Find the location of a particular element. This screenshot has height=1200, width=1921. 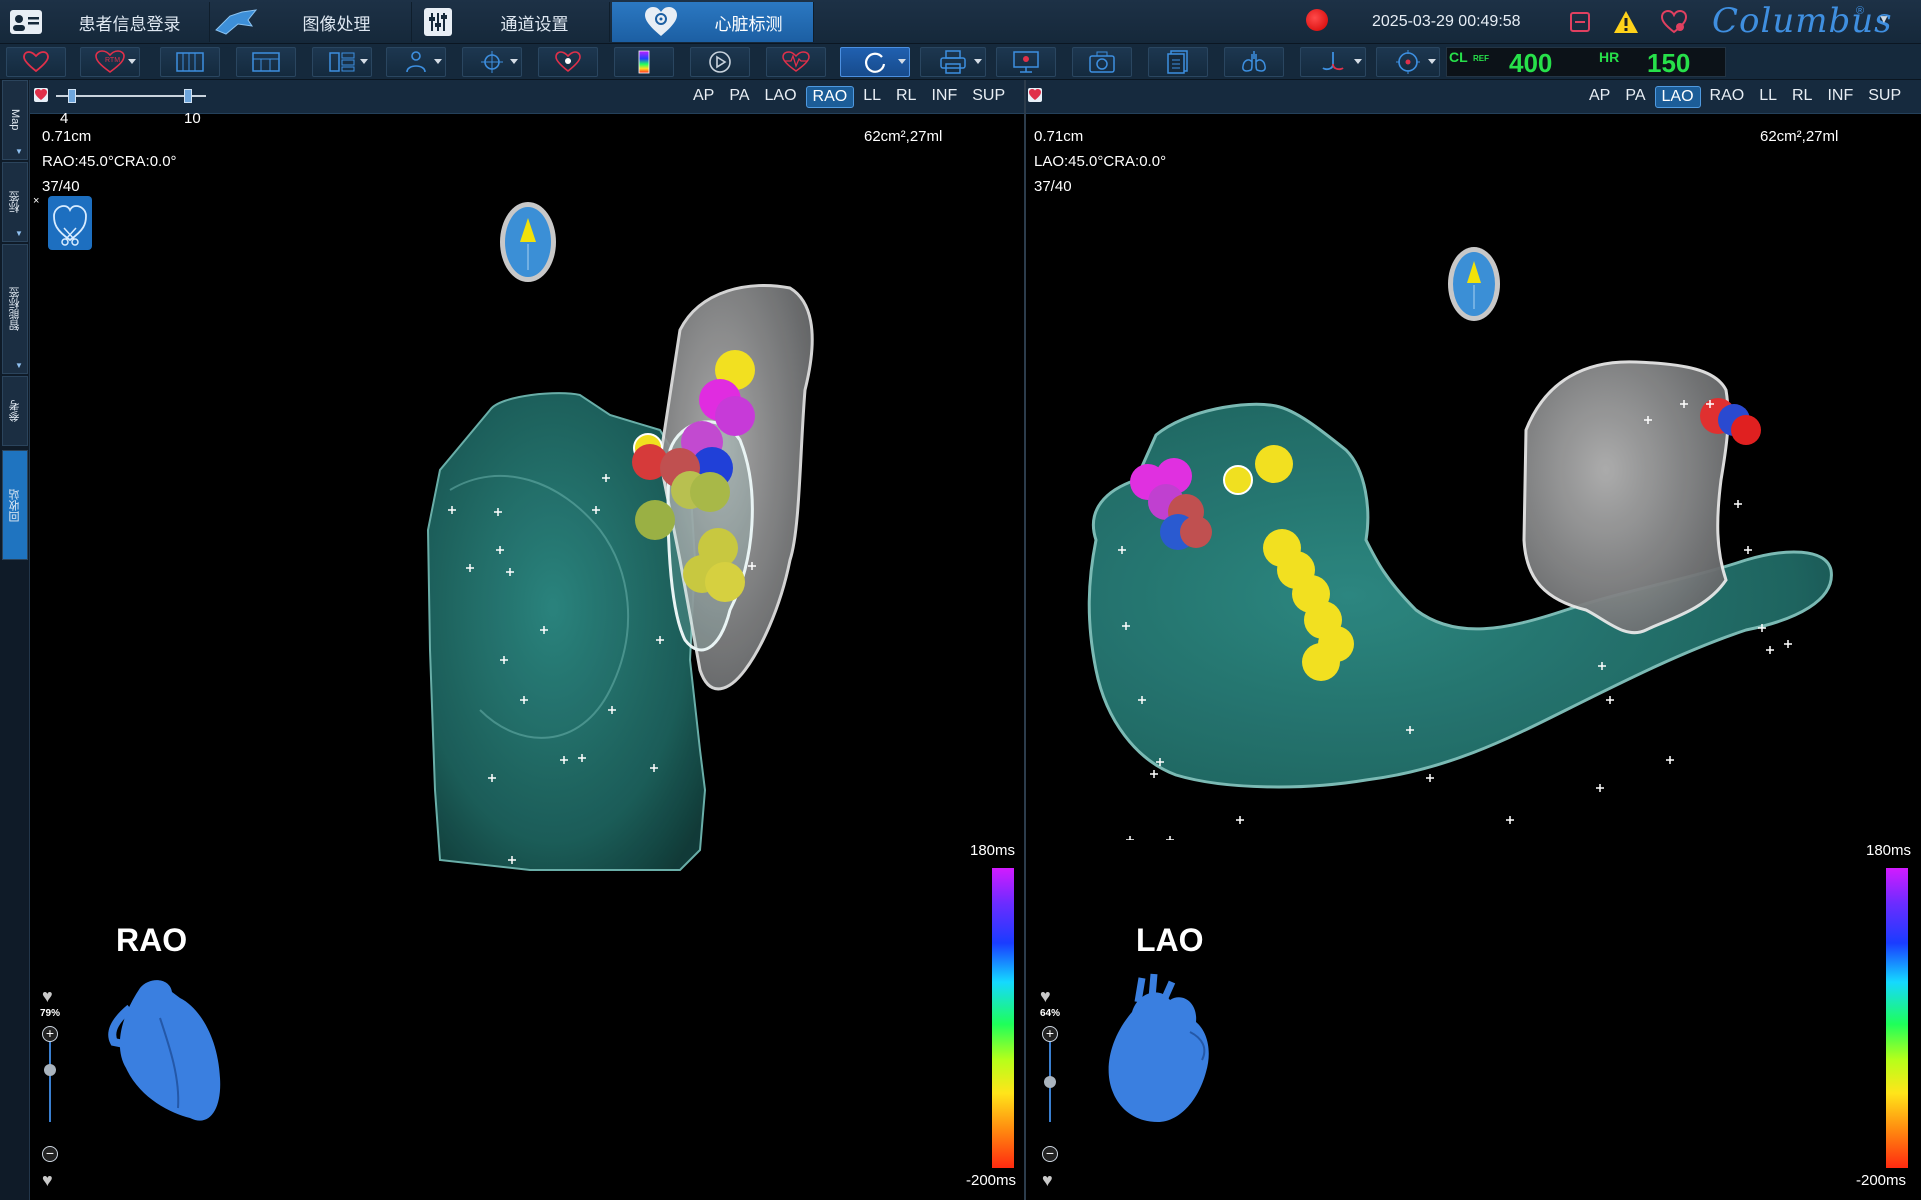

screen-record-icon is located at coordinates (1580, 22).